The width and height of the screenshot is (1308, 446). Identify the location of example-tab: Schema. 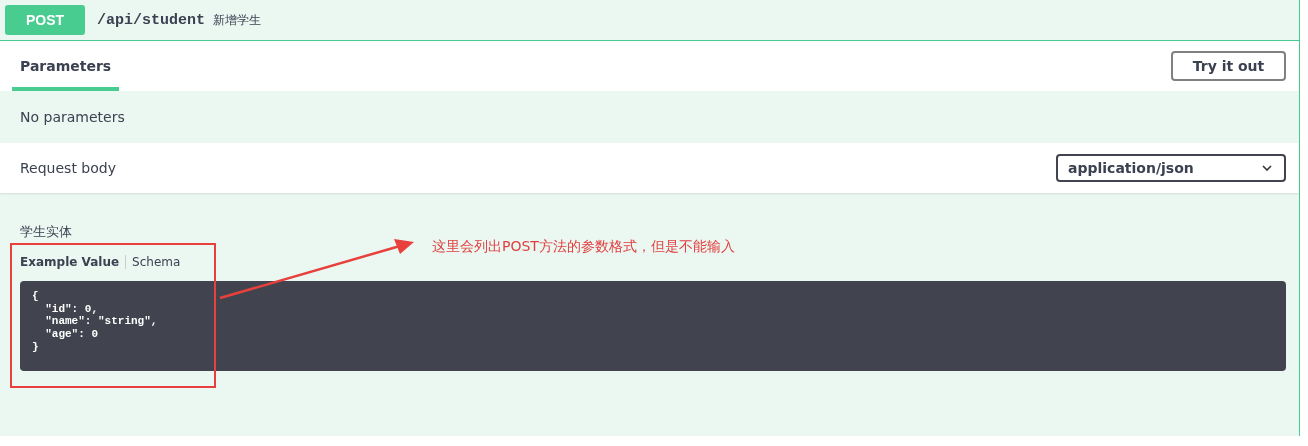
(156, 262).